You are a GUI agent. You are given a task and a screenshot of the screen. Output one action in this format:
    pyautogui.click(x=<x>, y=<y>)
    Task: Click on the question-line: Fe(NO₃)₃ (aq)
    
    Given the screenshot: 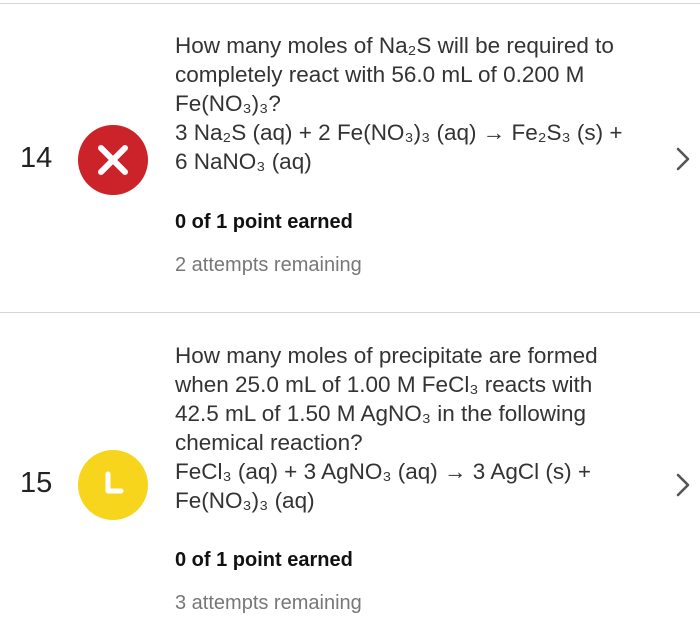 What is the action you would take?
    pyautogui.click(x=245, y=500)
    